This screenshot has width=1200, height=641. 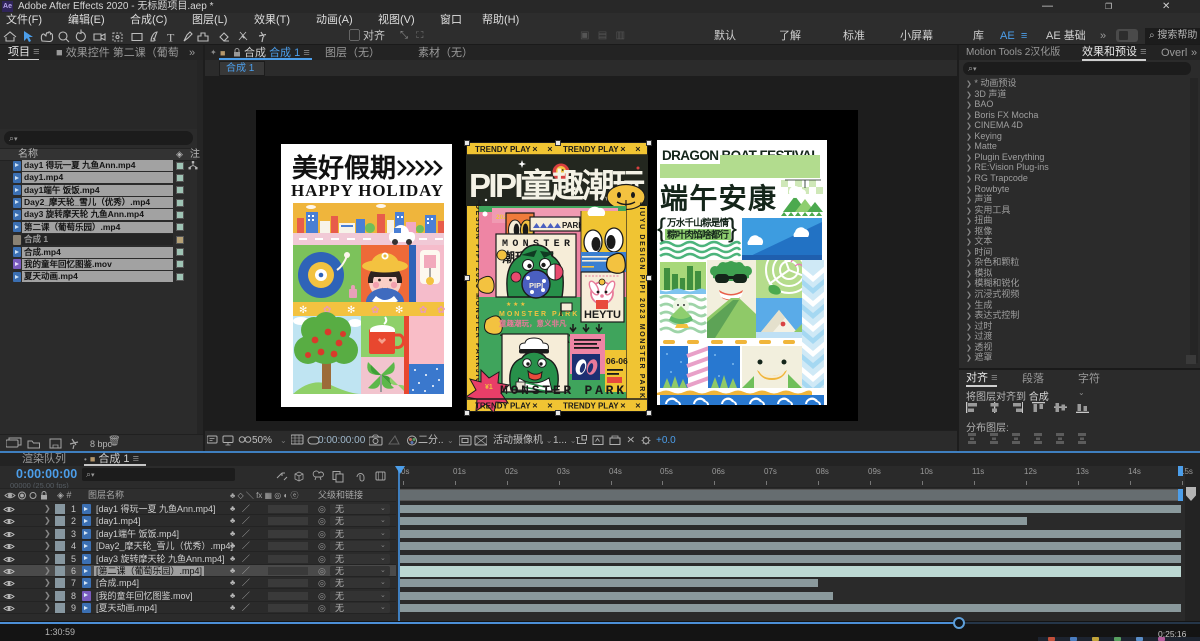 What do you see at coordinates (698, 235) in the screenshot?
I see `svg-text: 粽叶肉馅啥都行` at bounding box center [698, 235].